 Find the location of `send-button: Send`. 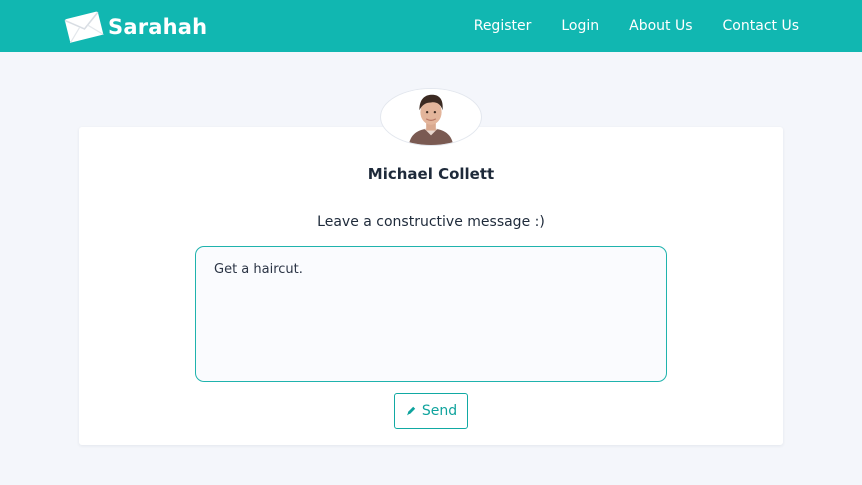

send-button: Send is located at coordinates (431, 411).